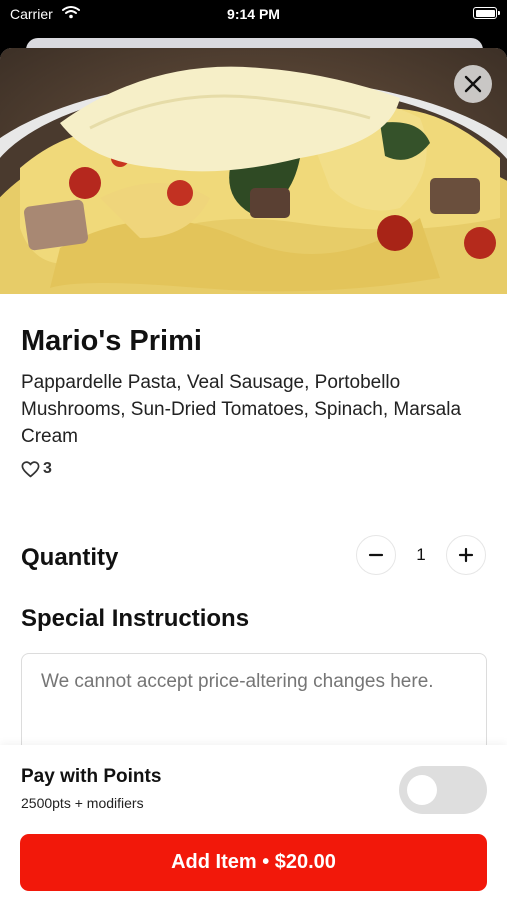 Image resolution: width=507 pixels, height=900 pixels. I want to click on minus-icon, so click(376, 555).